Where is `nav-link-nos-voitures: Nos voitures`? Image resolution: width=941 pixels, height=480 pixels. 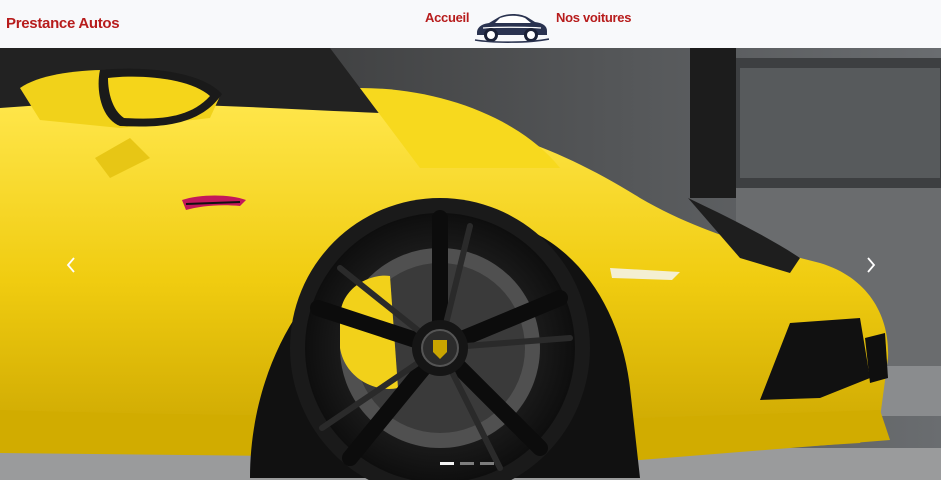 nav-link-nos-voitures: Nos voitures is located at coordinates (593, 17).